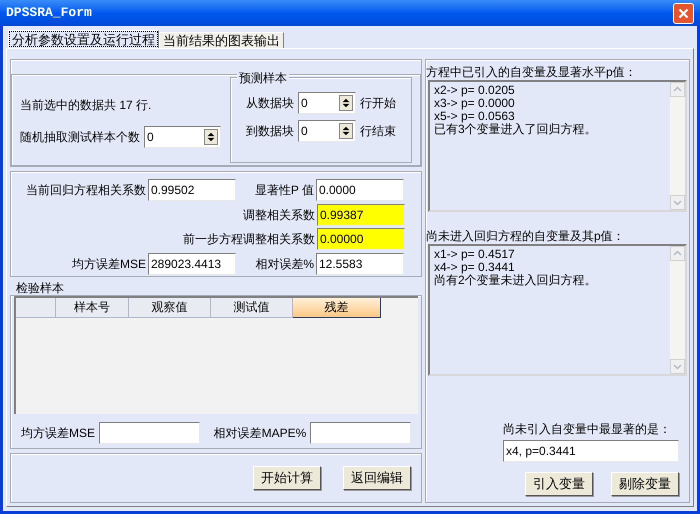 This screenshot has width=700, height=514. I want to click on list-box: x1-> p= 0.4517 x4-> p= 0.3441 尚有2个变量未进入回归方程。, so click(557, 310).